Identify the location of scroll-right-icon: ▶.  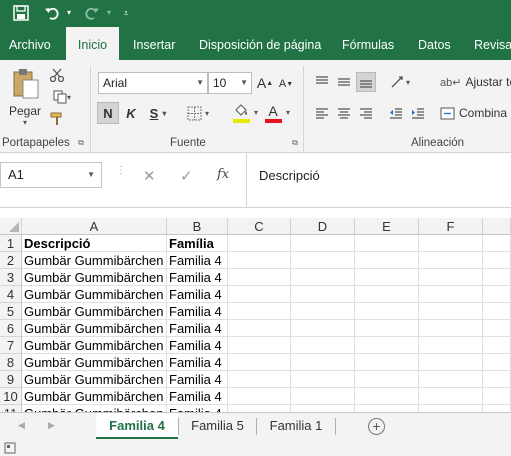
(51, 425).